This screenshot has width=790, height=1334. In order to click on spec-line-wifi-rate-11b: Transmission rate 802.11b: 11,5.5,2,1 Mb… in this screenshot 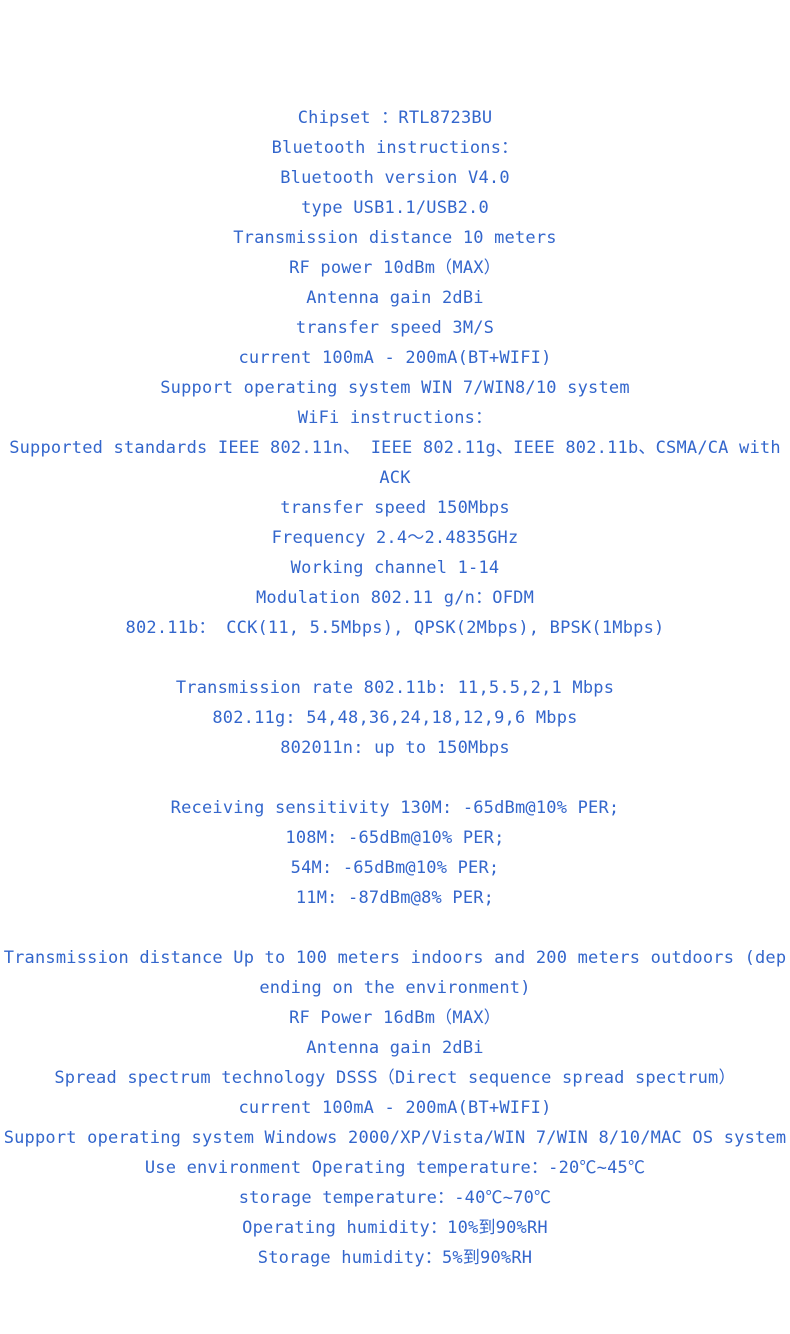, I will do `click(395, 688)`.